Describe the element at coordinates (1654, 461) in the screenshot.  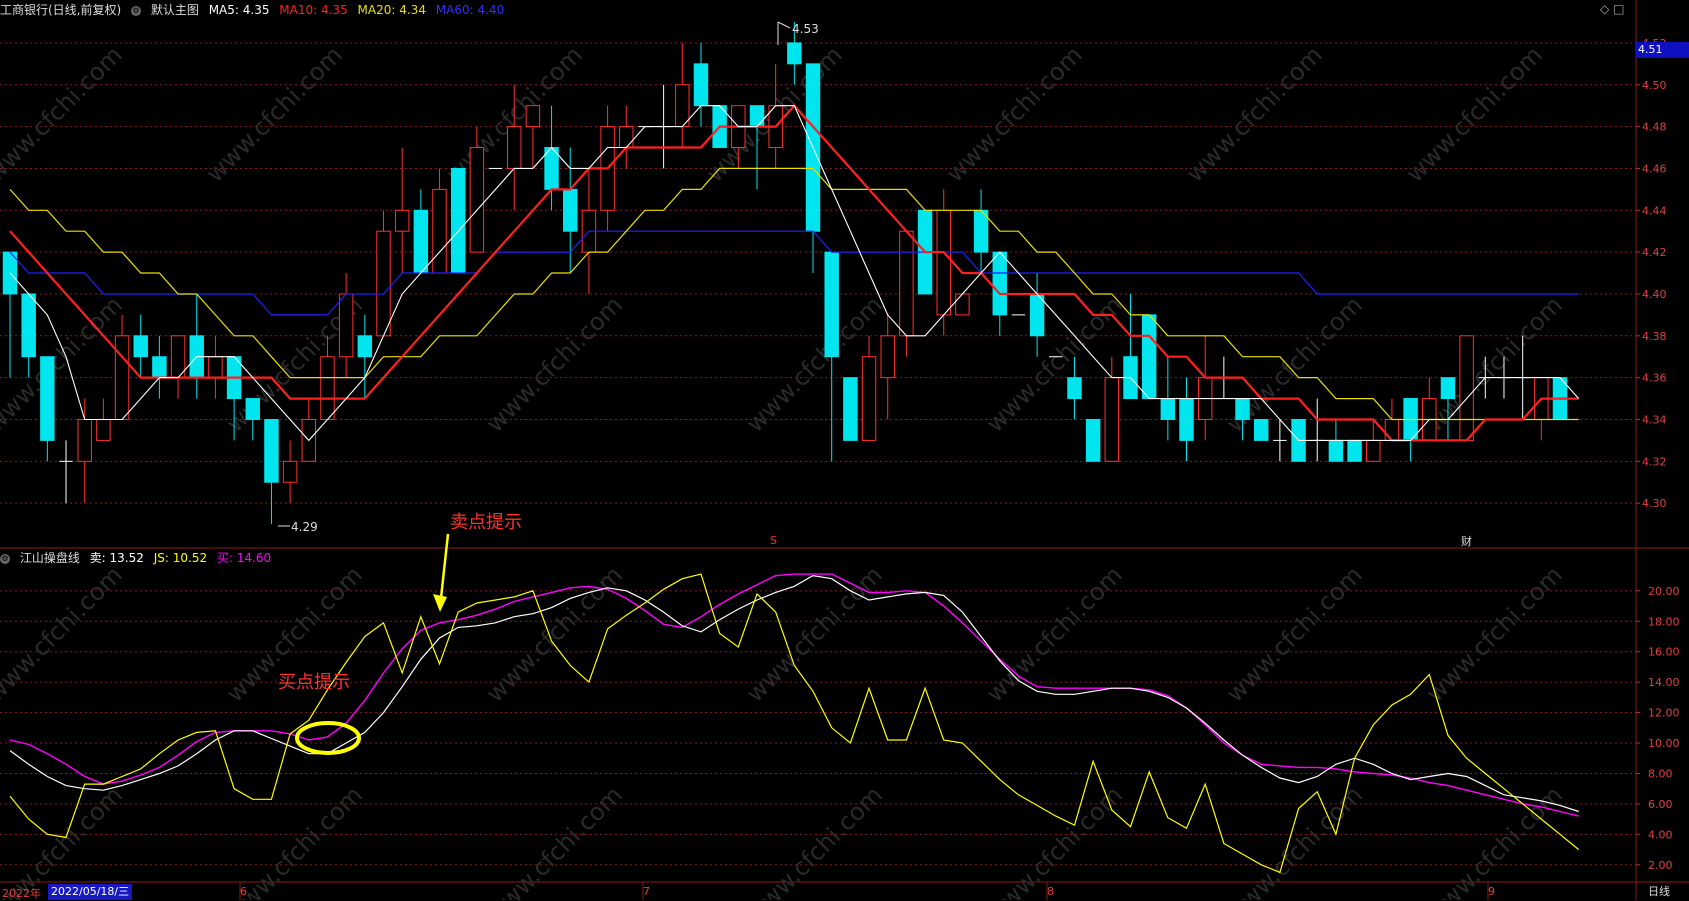
I see `main-y-tick-label: 4.32` at that location.